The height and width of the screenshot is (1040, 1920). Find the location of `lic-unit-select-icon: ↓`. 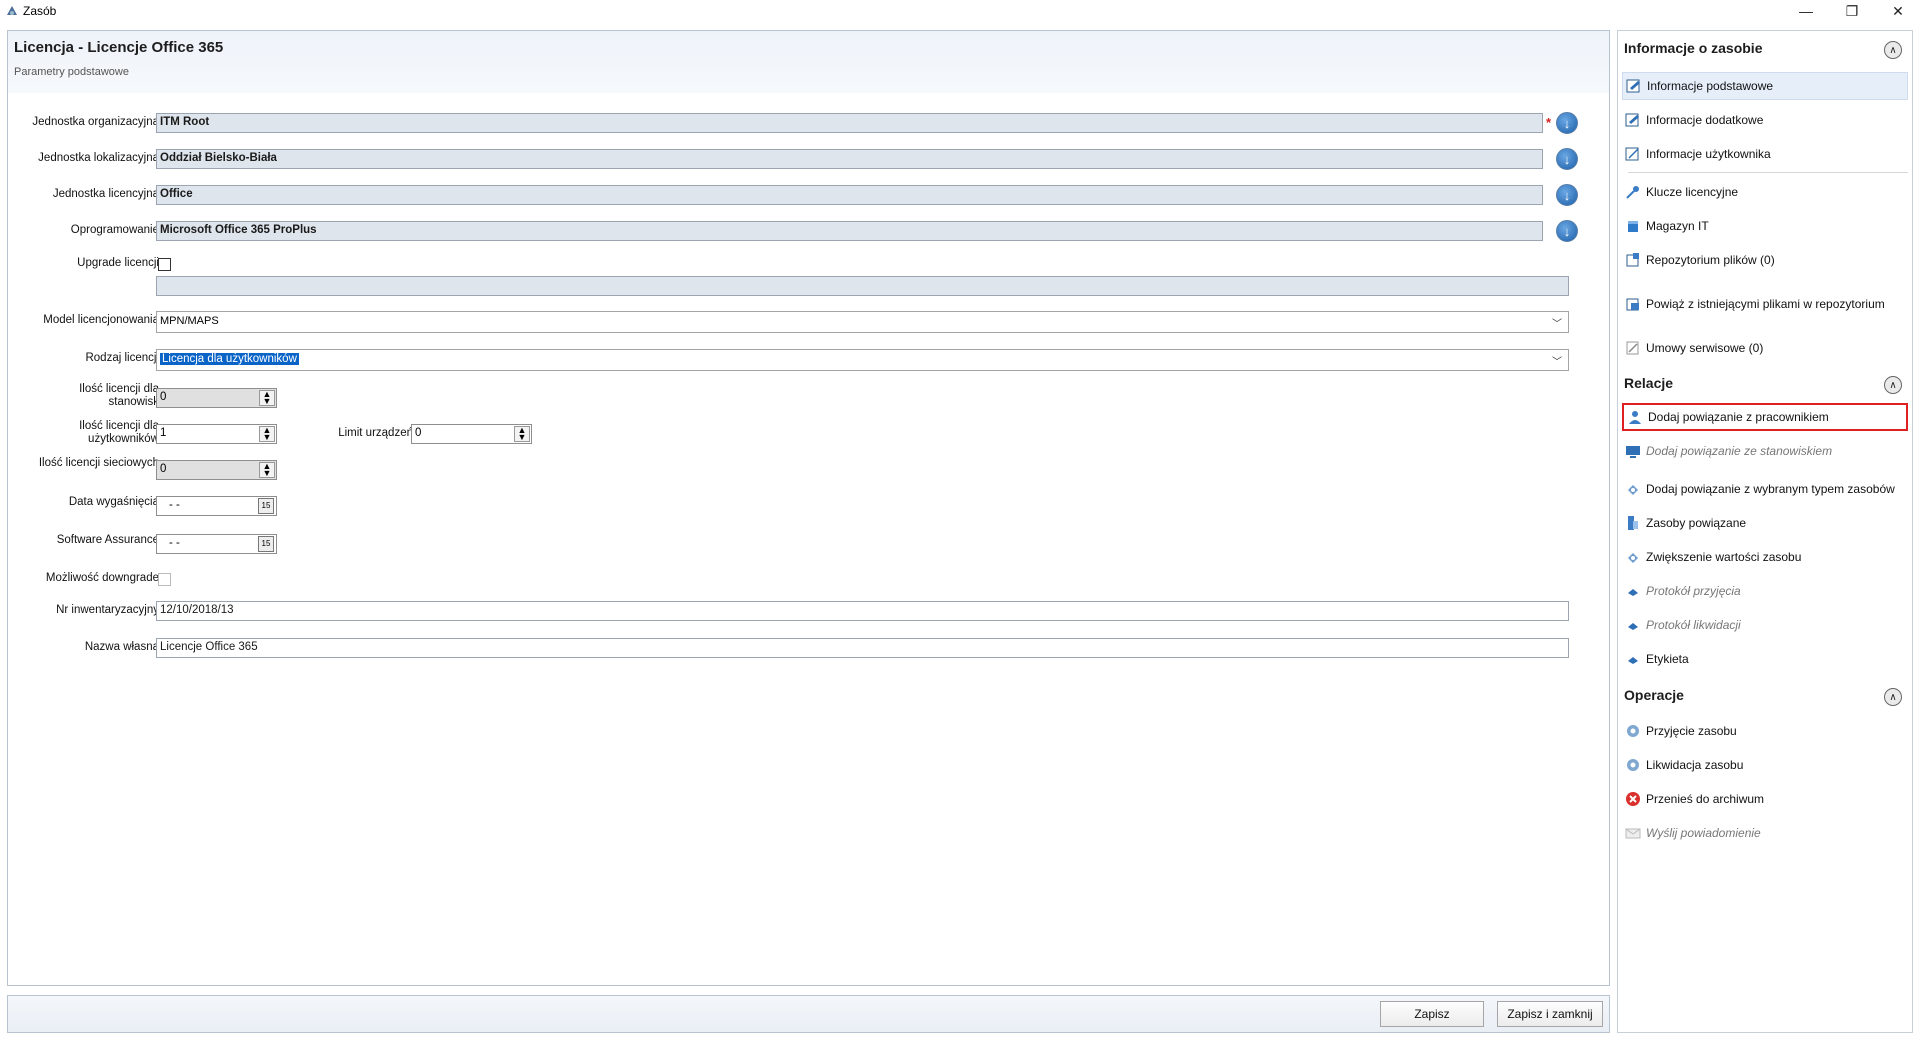

lic-unit-select-icon: ↓ is located at coordinates (1567, 195).